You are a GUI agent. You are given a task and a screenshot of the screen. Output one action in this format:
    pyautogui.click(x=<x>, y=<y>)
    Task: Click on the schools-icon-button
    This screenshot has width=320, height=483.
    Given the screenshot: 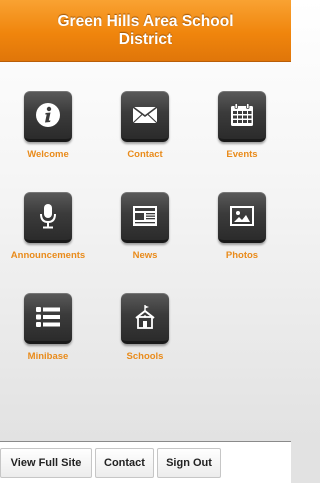 What is the action you would take?
    pyautogui.click(x=145, y=318)
    